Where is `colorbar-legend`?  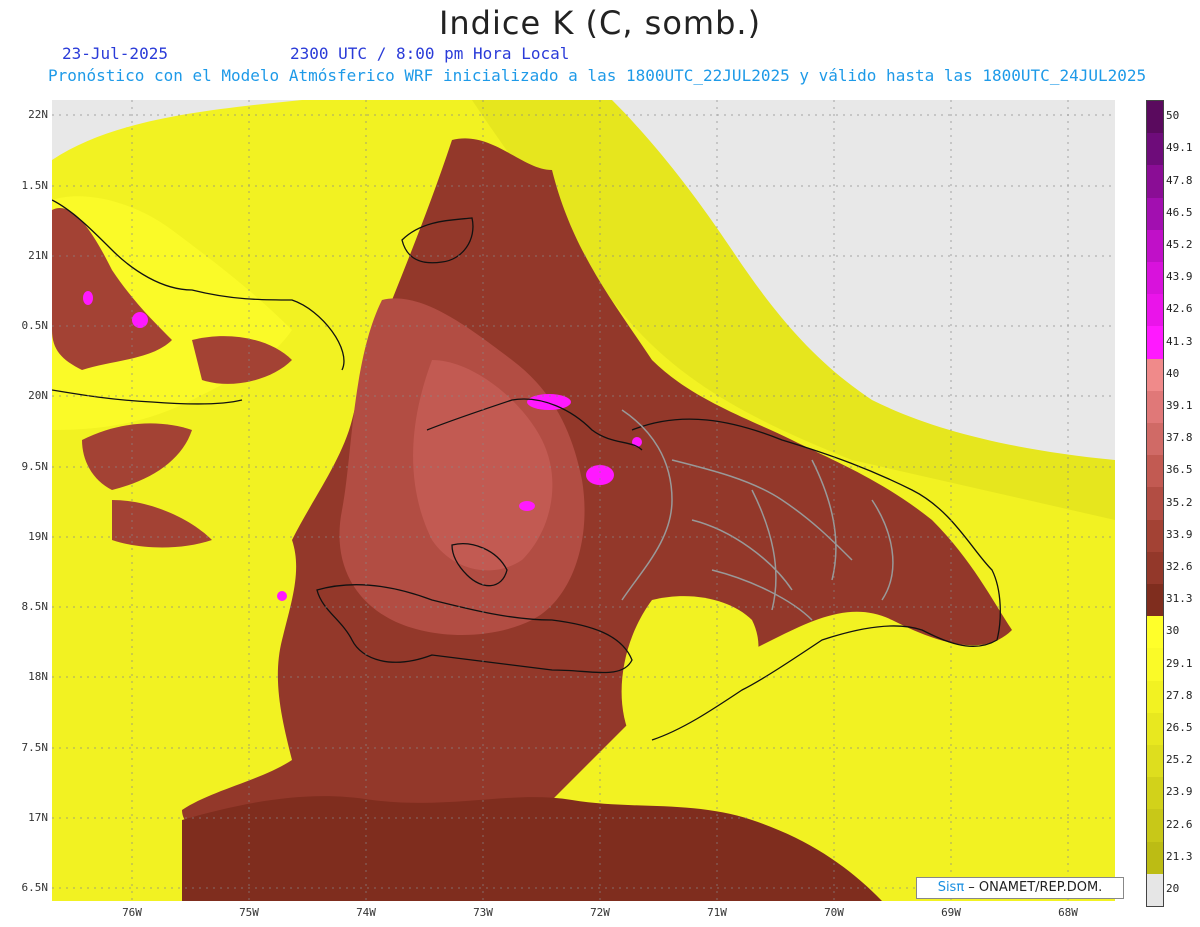 colorbar-legend is located at coordinates (1155, 503).